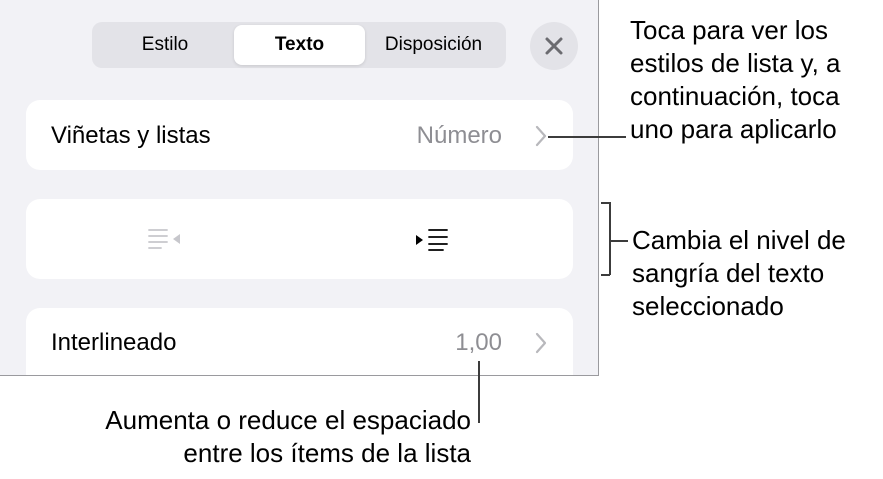 The image size is (883, 479). What do you see at coordinates (433, 45) in the screenshot?
I see `tab-disposicion: Disposición` at bounding box center [433, 45].